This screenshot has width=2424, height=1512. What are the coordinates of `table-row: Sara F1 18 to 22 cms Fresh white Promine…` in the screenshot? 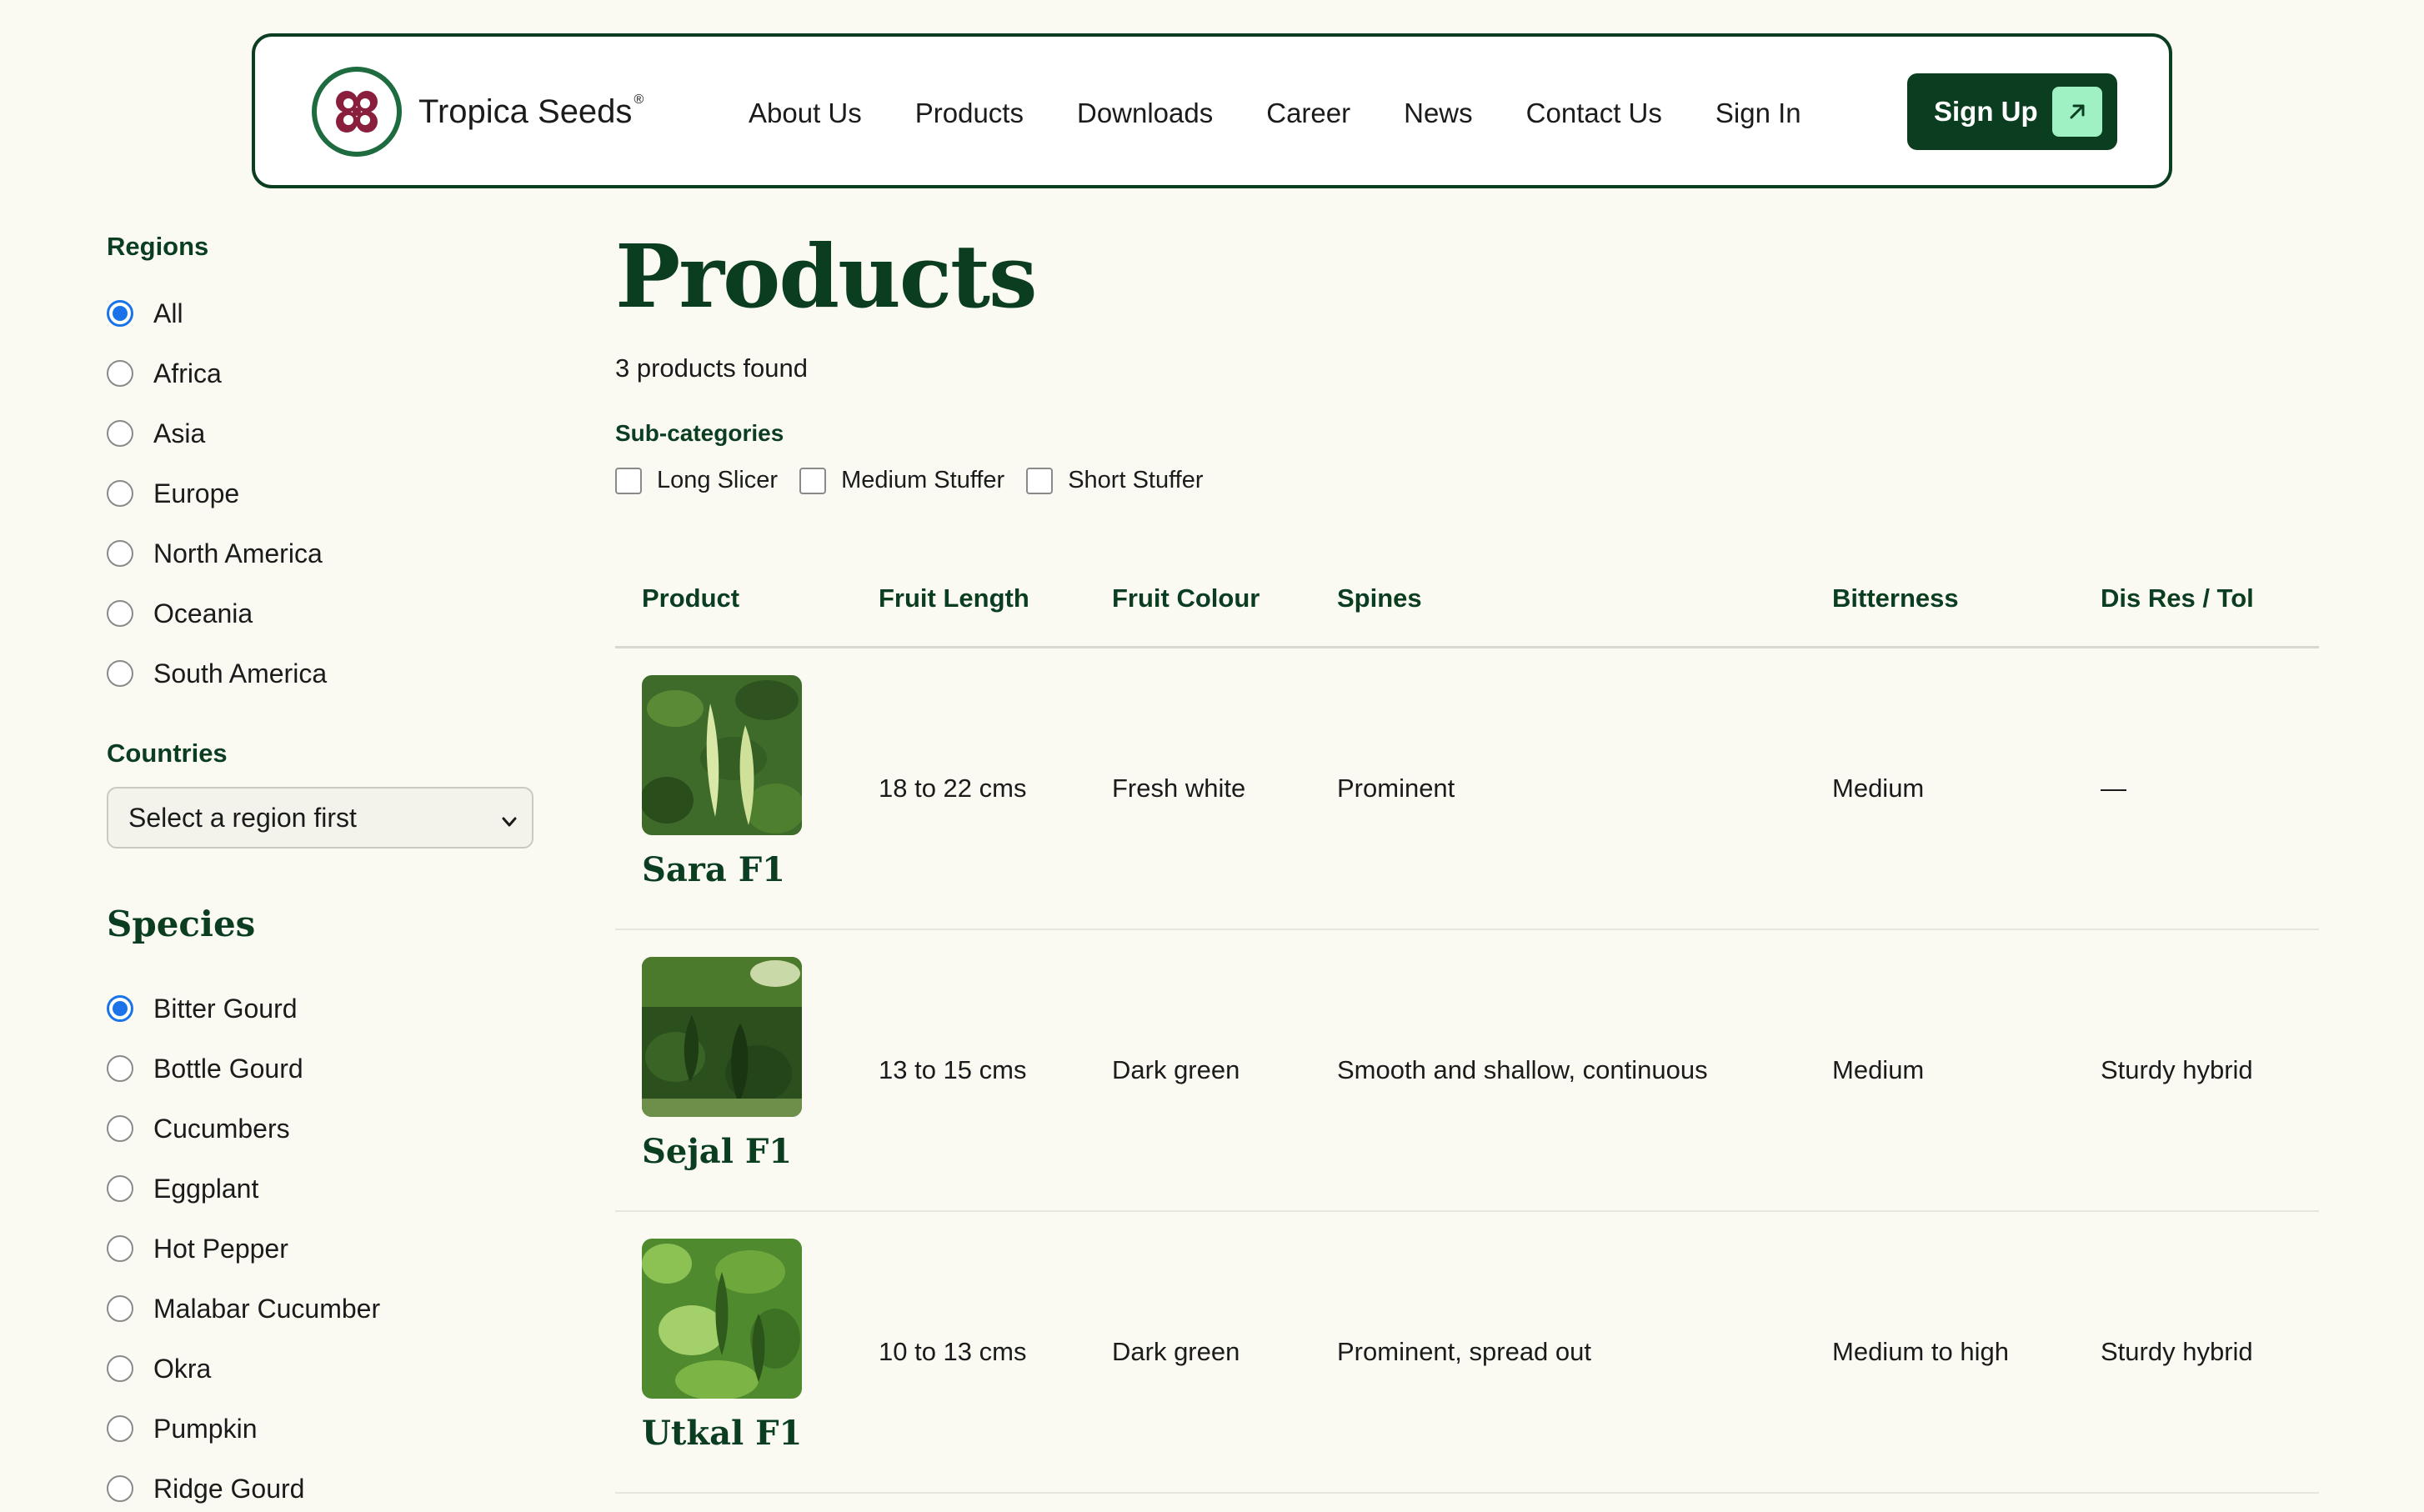 It's located at (1467, 789).